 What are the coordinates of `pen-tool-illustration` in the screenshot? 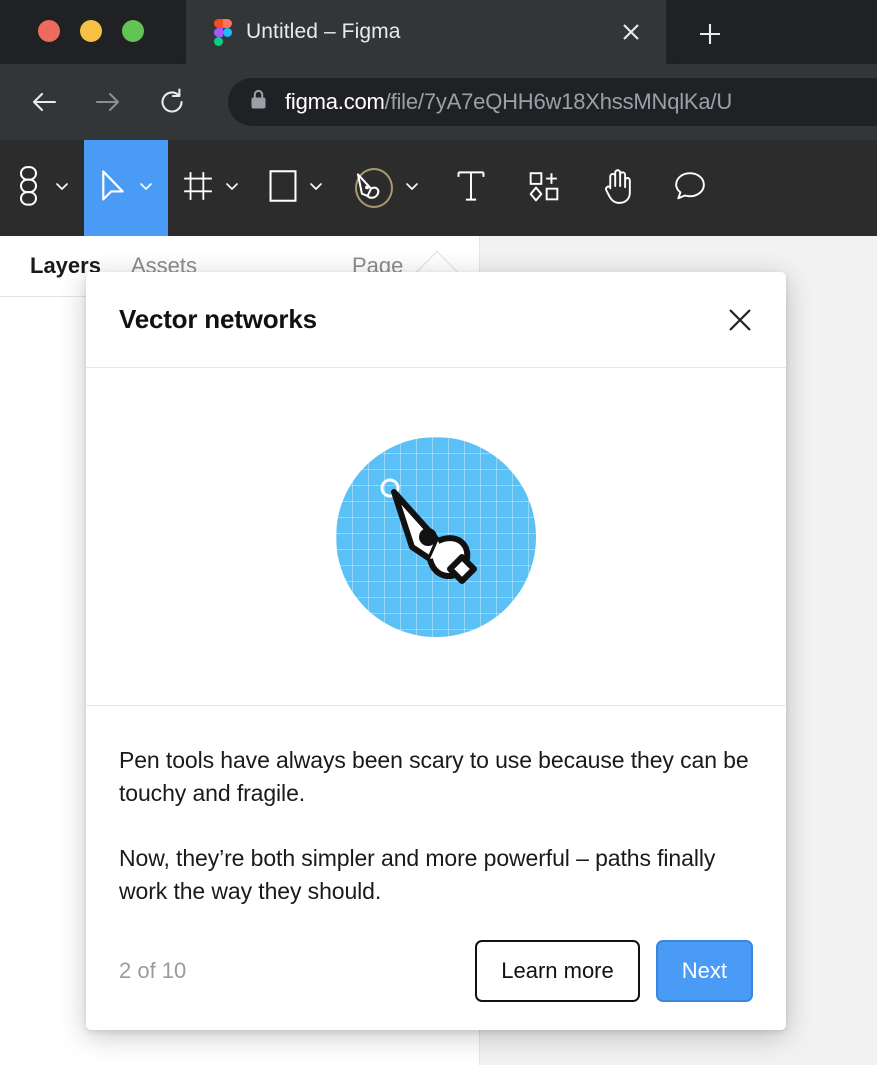 It's located at (436, 536).